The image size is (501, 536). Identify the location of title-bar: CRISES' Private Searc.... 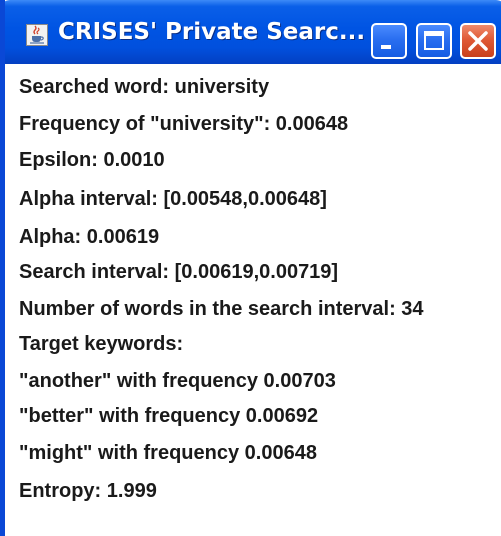
(253, 32).